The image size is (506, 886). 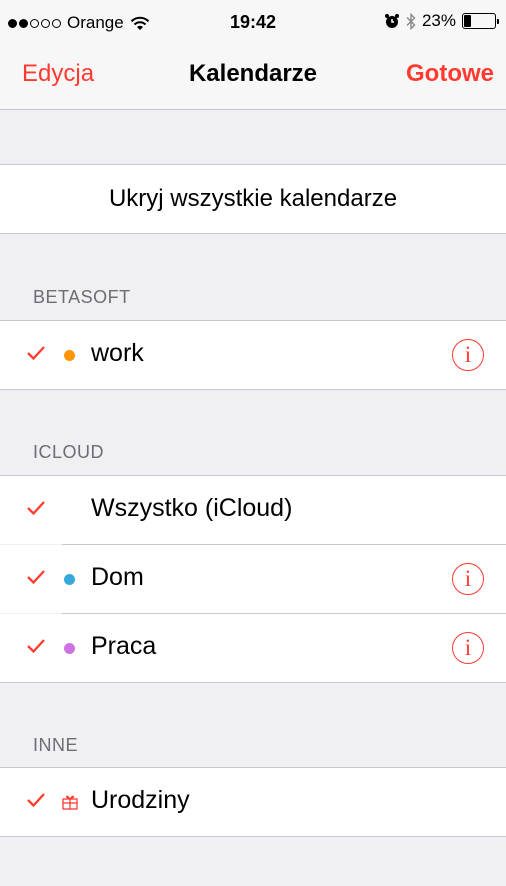 I want to click on done-button: Gotowe, so click(x=450, y=74).